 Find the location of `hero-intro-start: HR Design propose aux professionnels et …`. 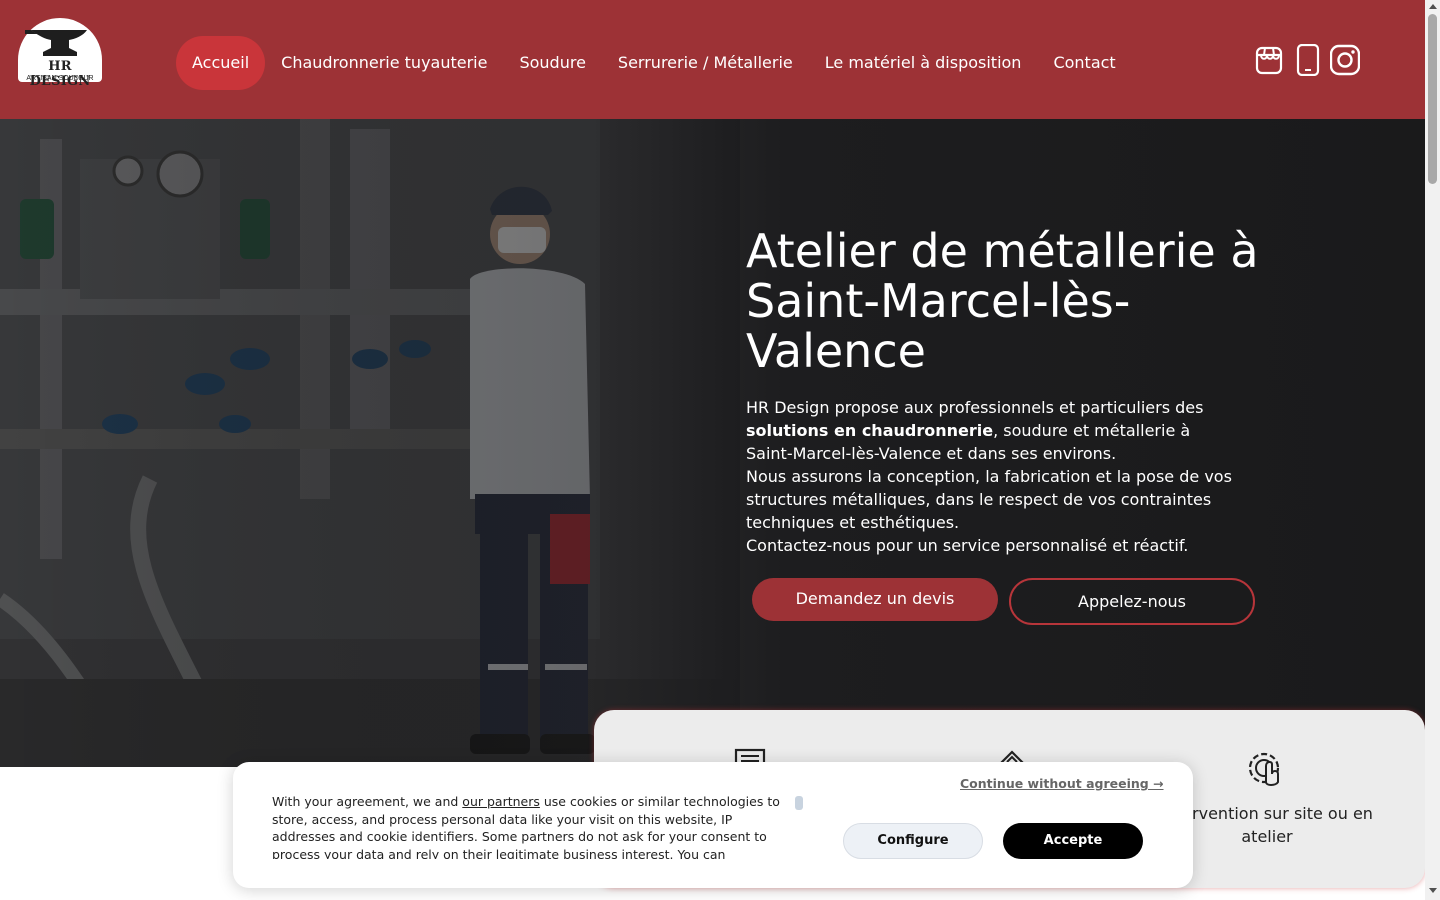

hero-intro-start: HR Design propose aux professionnels et … is located at coordinates (975, 407).